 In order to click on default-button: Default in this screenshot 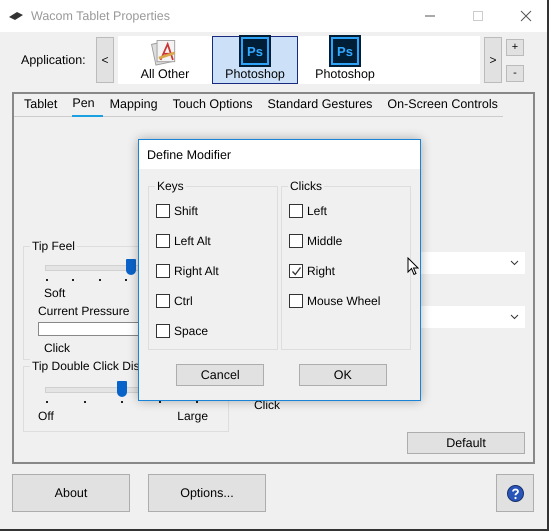, I will do `click(466, 443)`.